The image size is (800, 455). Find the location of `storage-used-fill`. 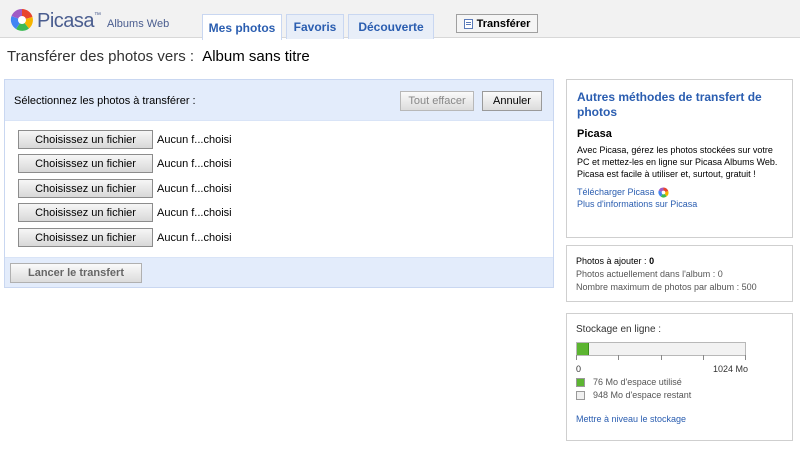

storage-used-fill is located at coordinates (583, 349).